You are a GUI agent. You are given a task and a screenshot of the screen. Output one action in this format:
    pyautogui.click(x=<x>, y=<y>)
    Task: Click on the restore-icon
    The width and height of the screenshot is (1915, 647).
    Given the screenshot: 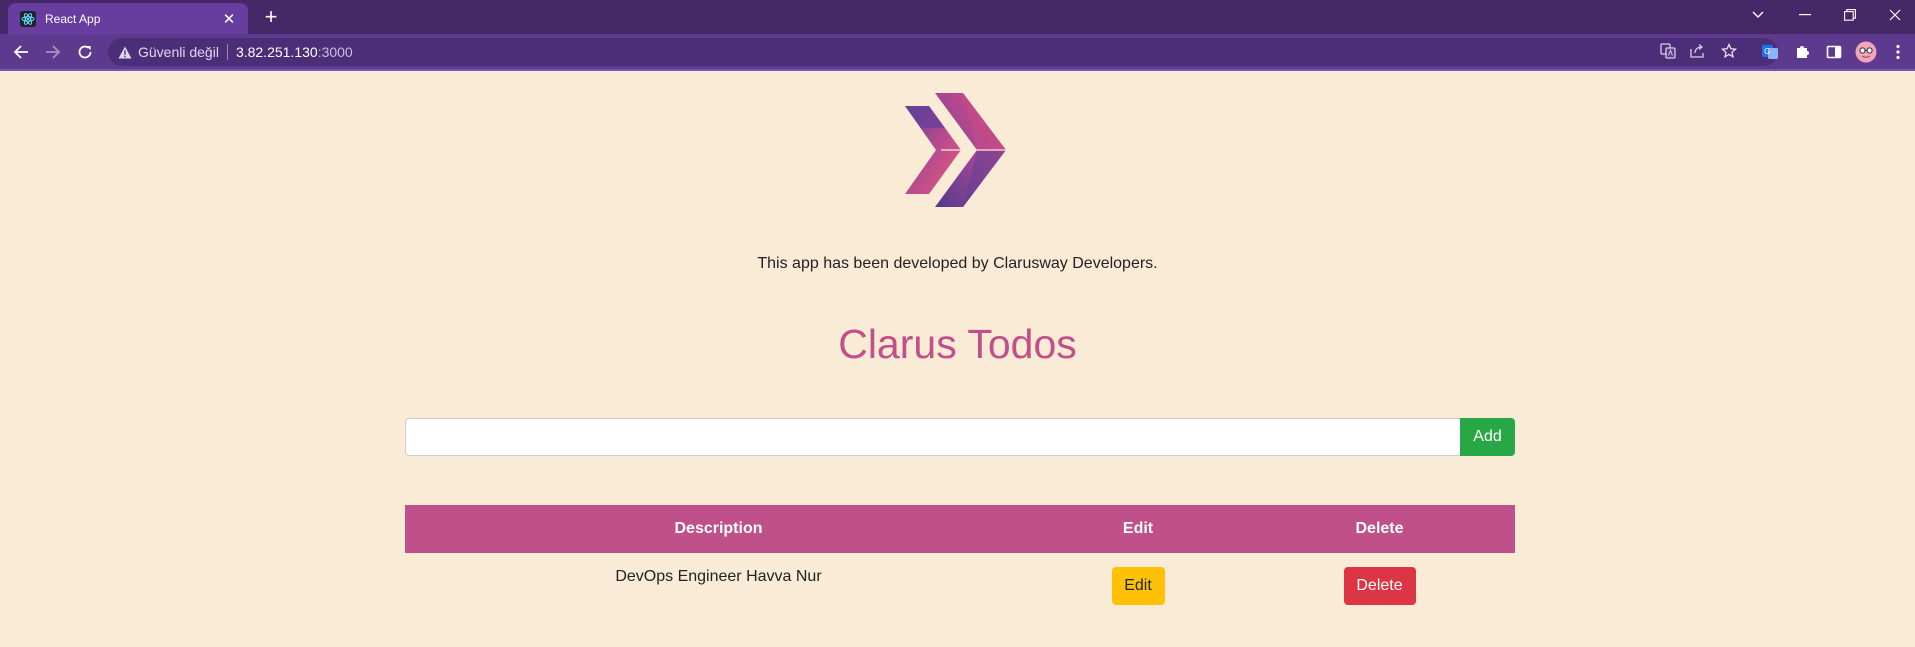 What is the action you would take?
    pyautogui.click(x=1850, y=15)
    